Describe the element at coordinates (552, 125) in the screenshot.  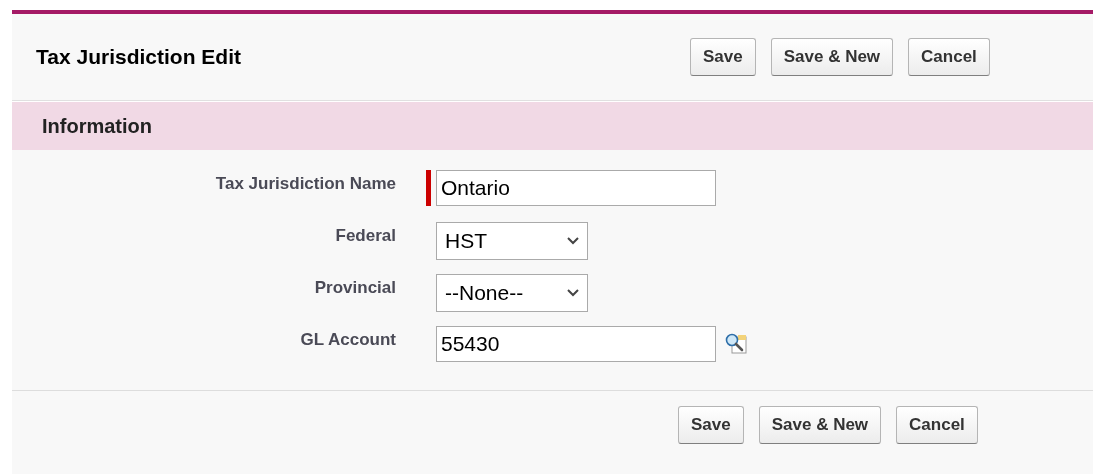
I see `section-header: Information` at that location.